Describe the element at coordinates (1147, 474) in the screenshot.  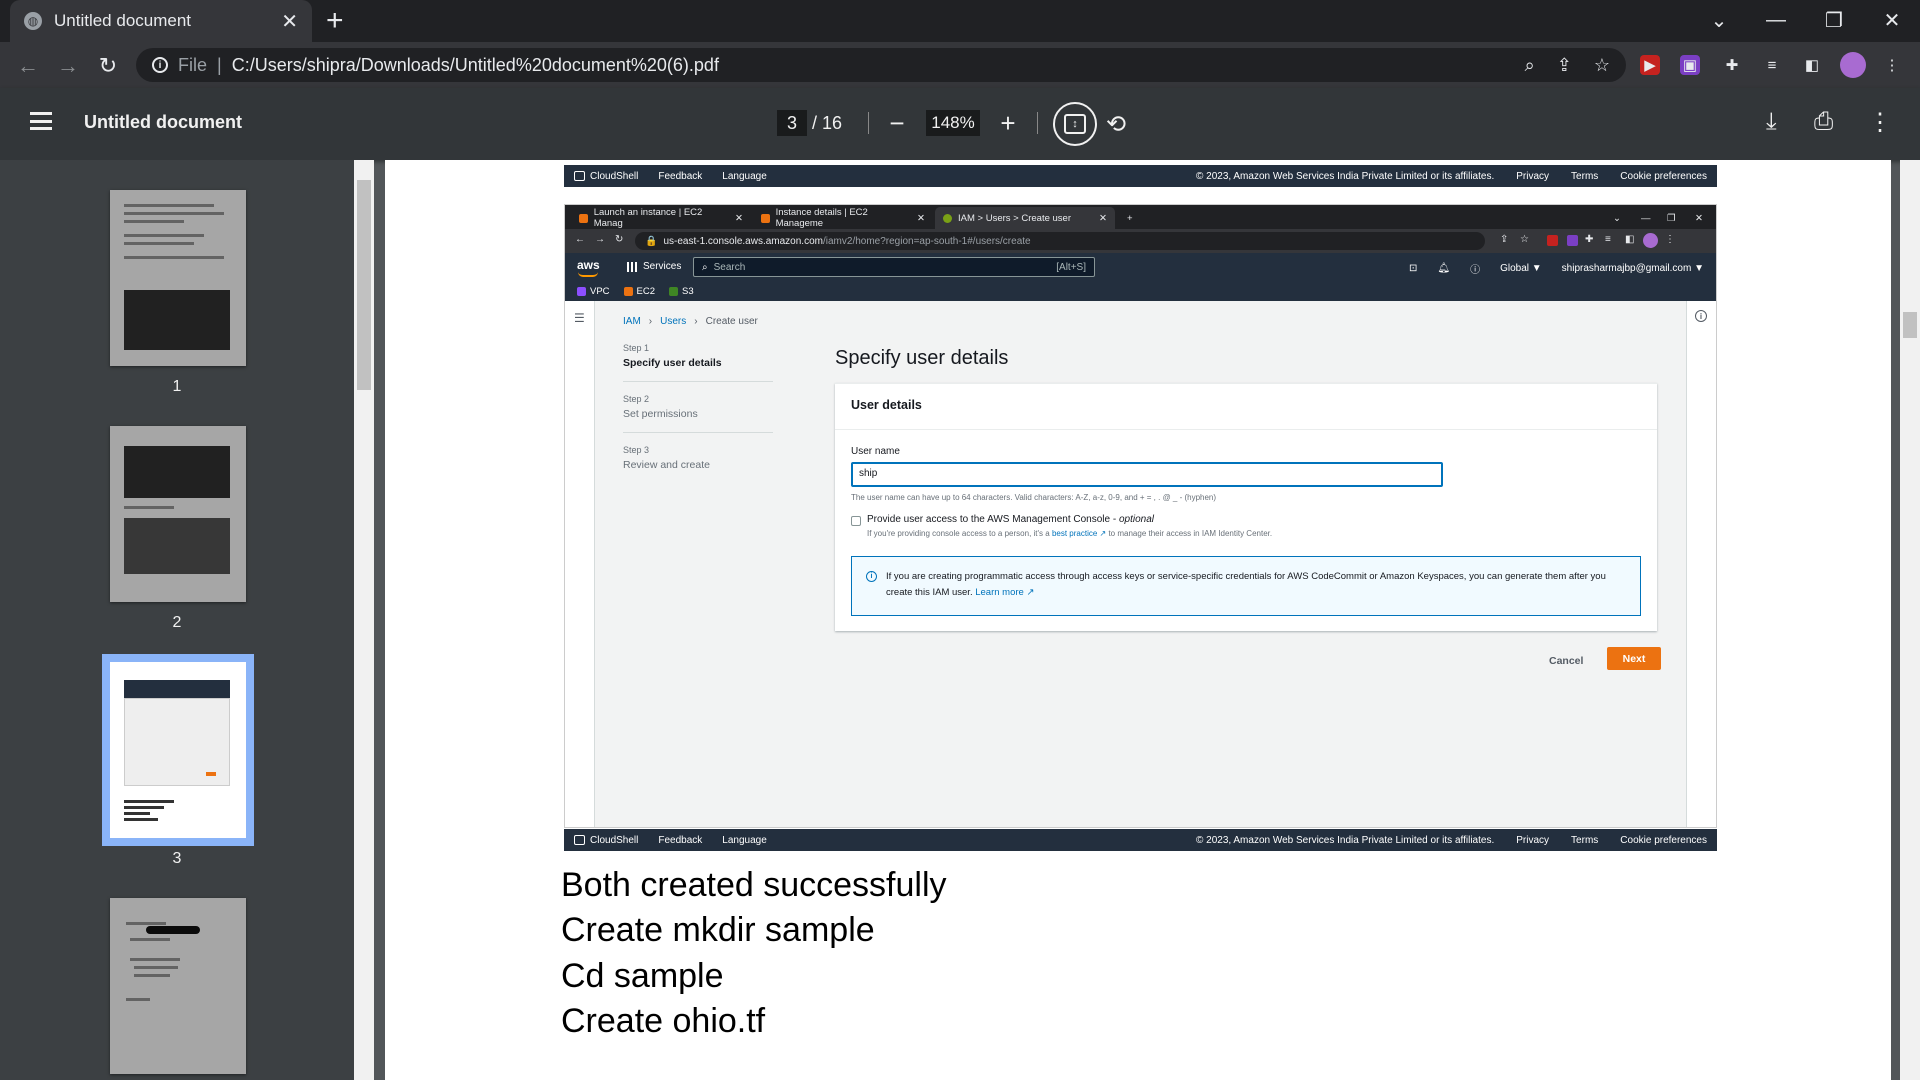
I see `username-input: ship` at that location.